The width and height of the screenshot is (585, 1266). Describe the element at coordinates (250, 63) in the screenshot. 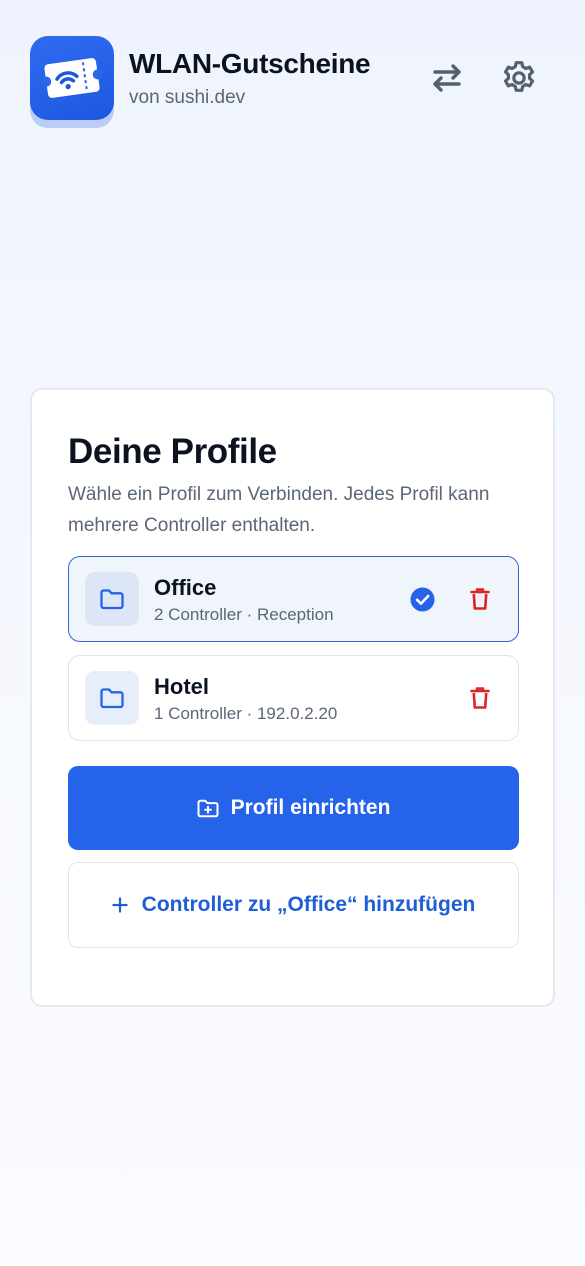

I see `app-title: WLAN-Gutscheine` at that location.